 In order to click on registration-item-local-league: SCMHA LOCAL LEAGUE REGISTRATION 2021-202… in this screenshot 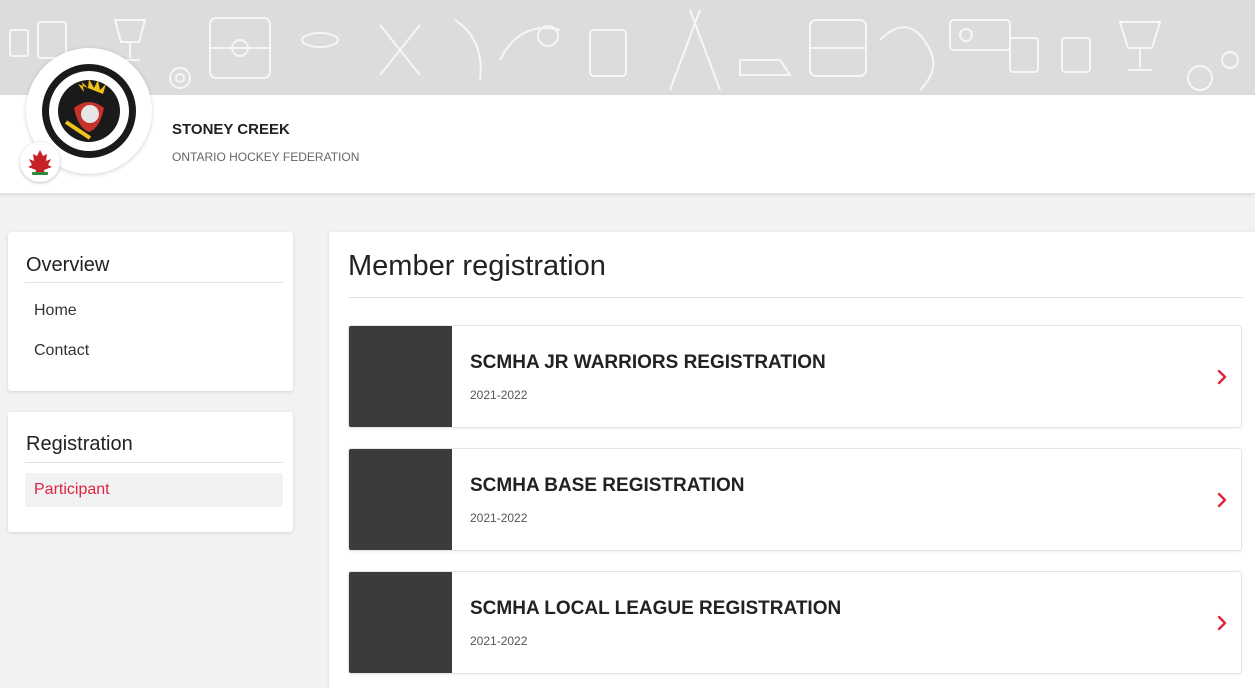, I will do `click(795, 622)`.